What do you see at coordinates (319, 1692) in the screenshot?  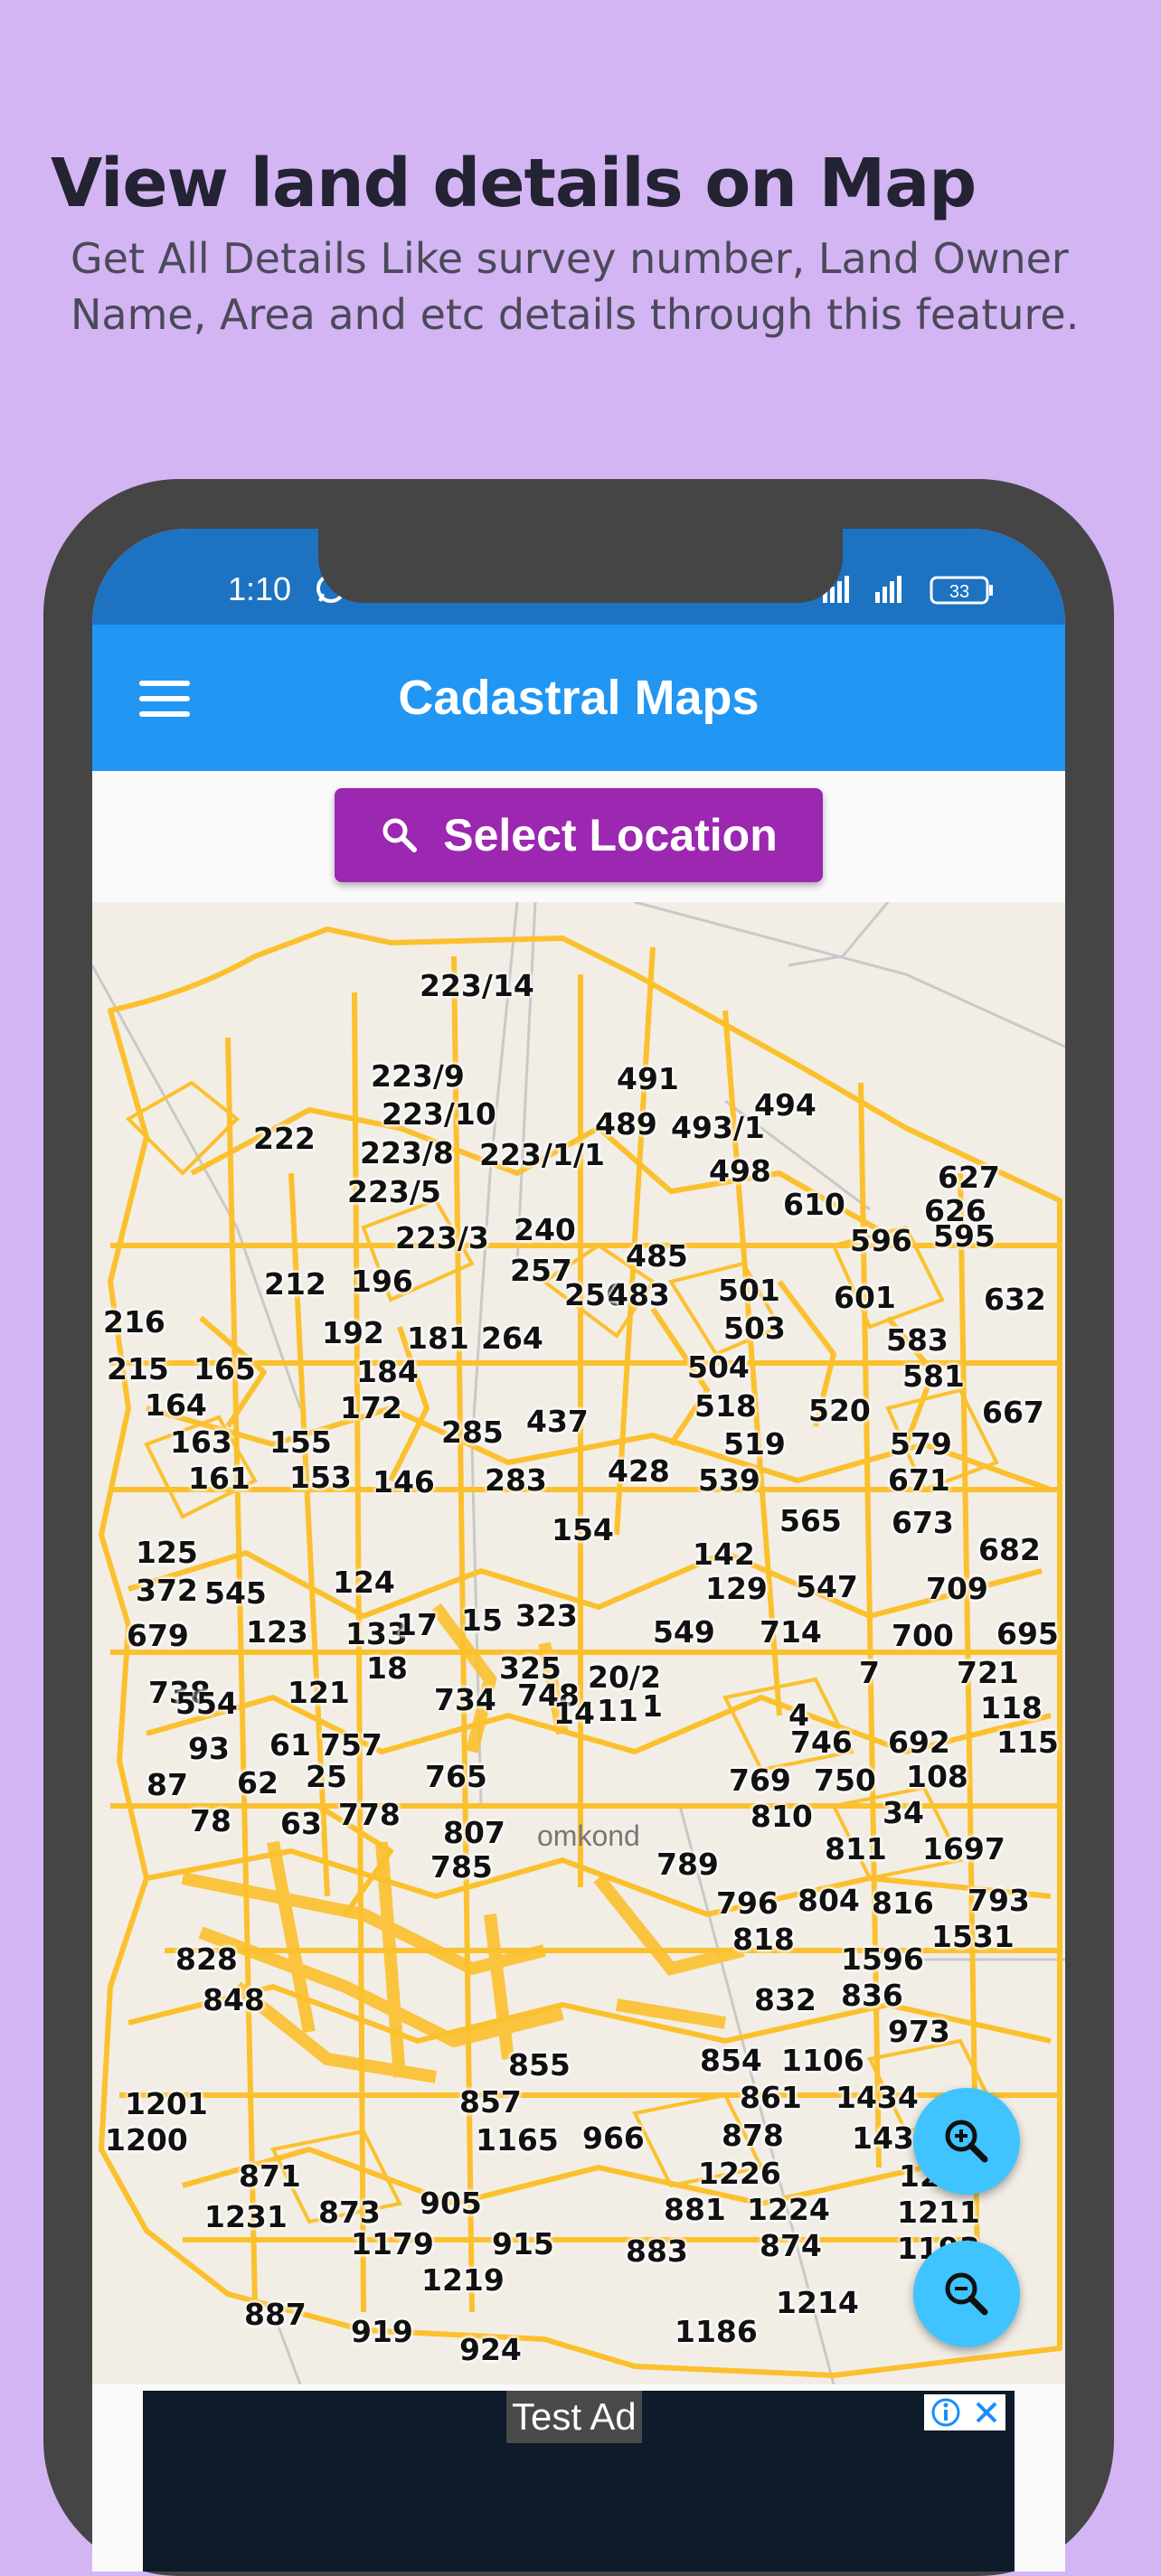 I see `survey-number-label: 121` at bounding box center [319, 1692].